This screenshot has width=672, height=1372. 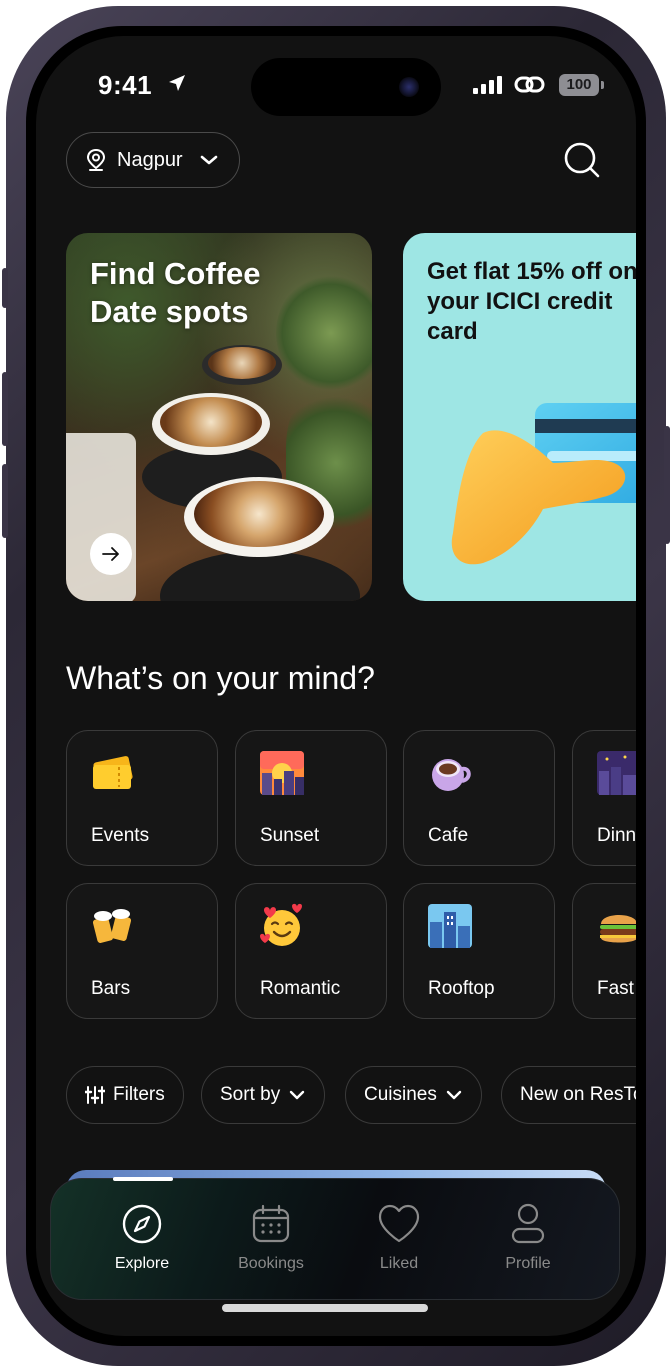 I want to click on sliders-icon, so click(x=95, y=1095).